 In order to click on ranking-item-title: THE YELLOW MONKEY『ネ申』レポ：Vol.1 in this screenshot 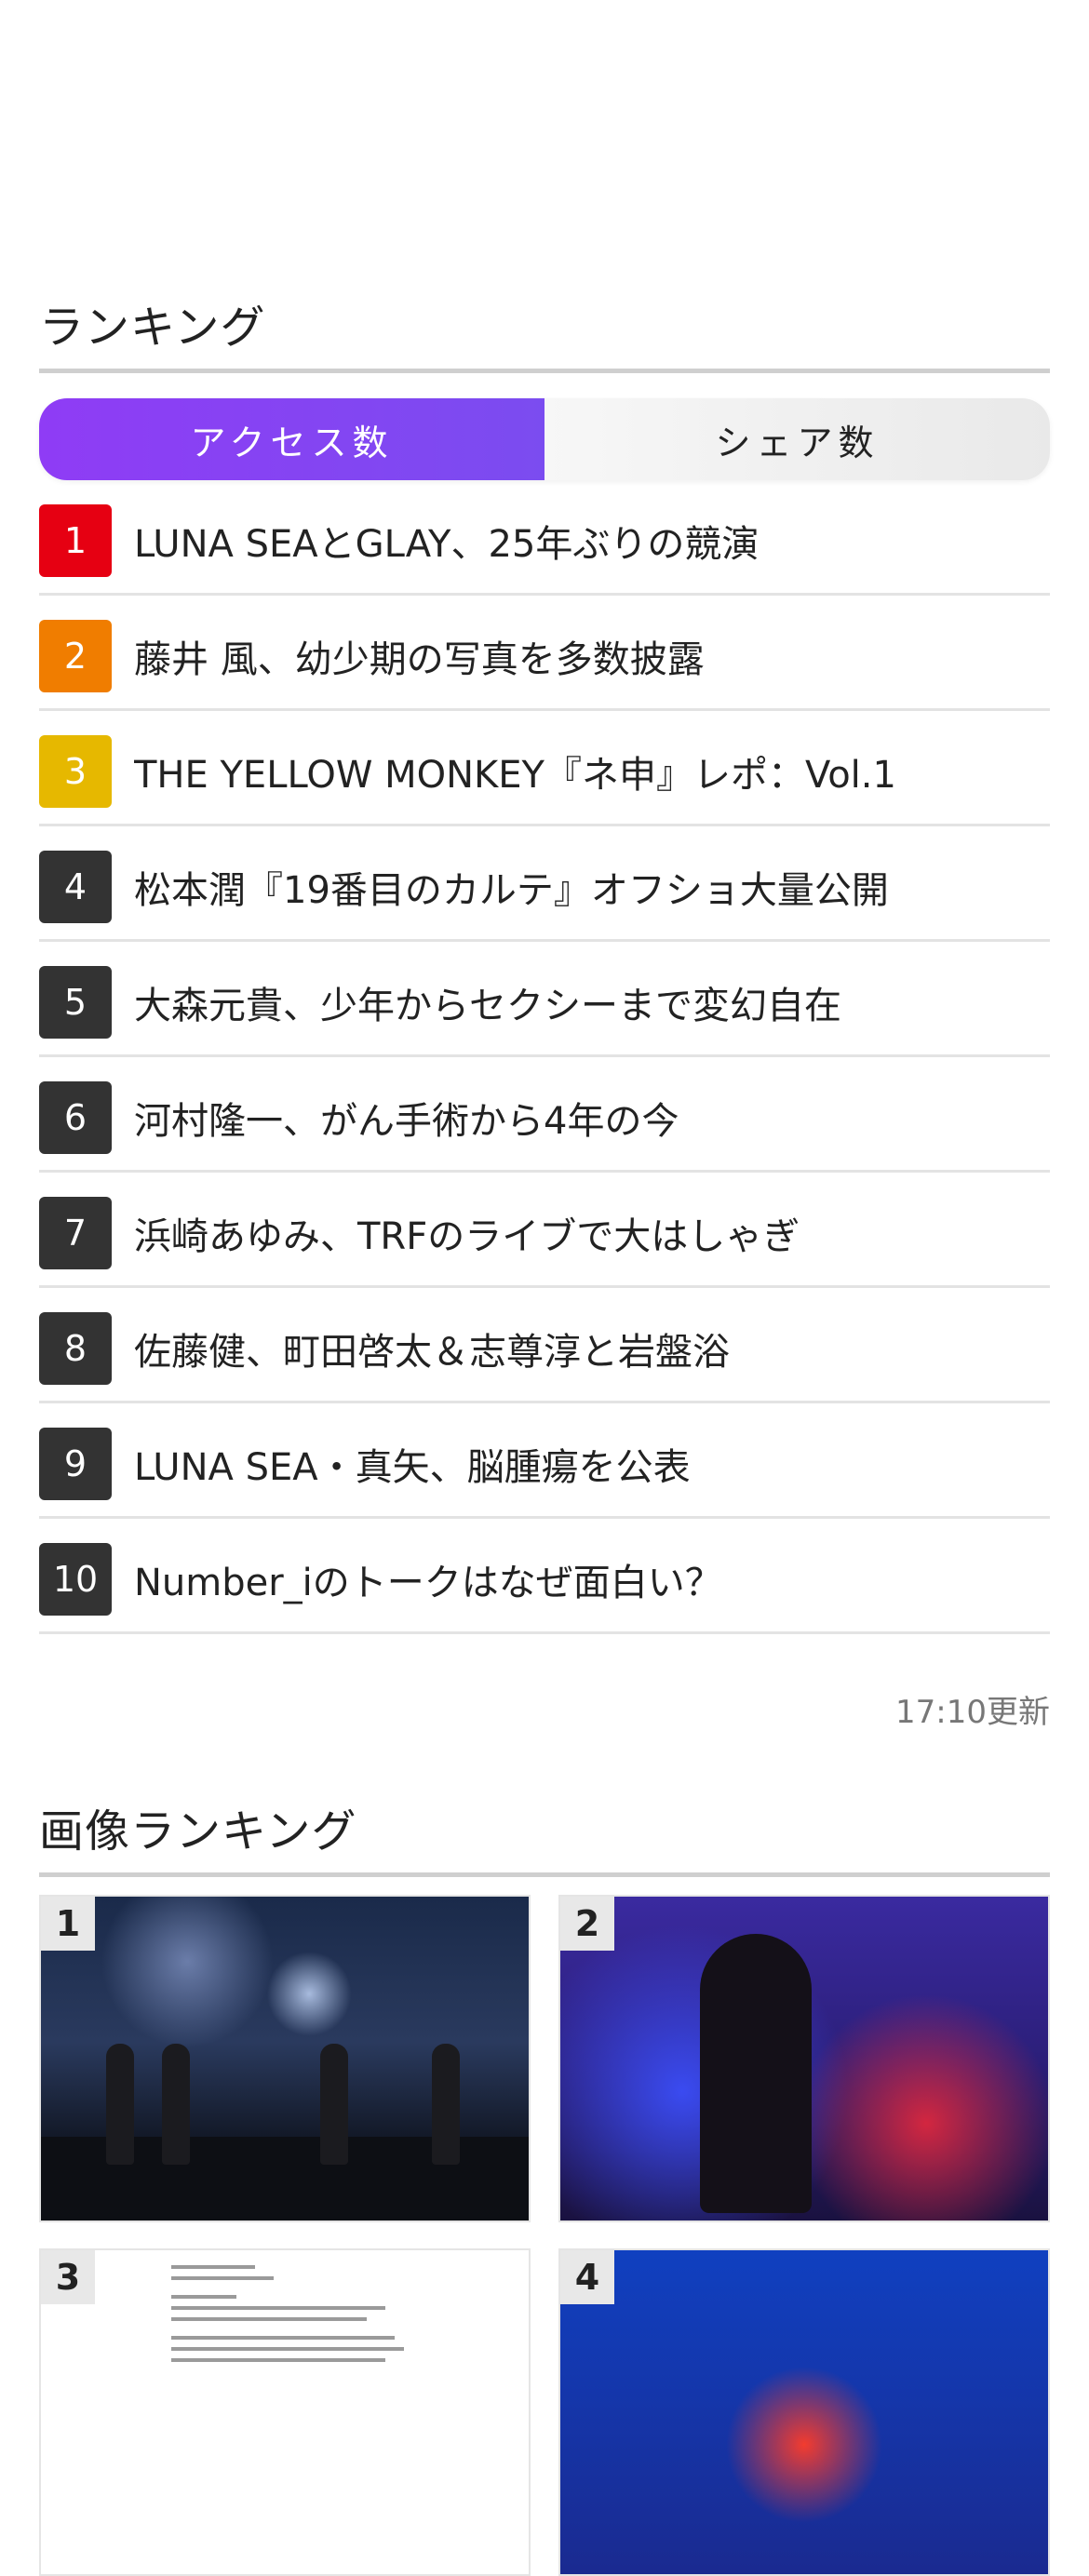, I will do `click(515, 775)`.